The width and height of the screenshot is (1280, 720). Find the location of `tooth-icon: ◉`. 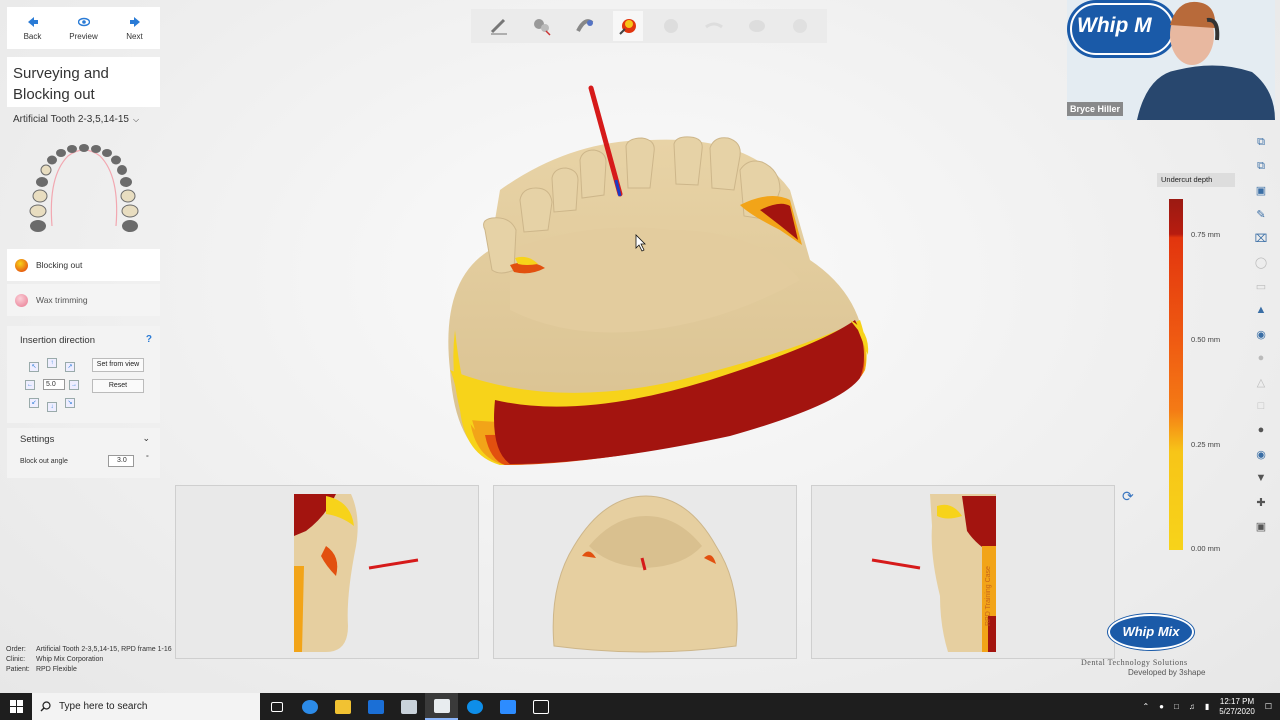

tooth-icon: ◉ is located at coordinates (1261, 334).